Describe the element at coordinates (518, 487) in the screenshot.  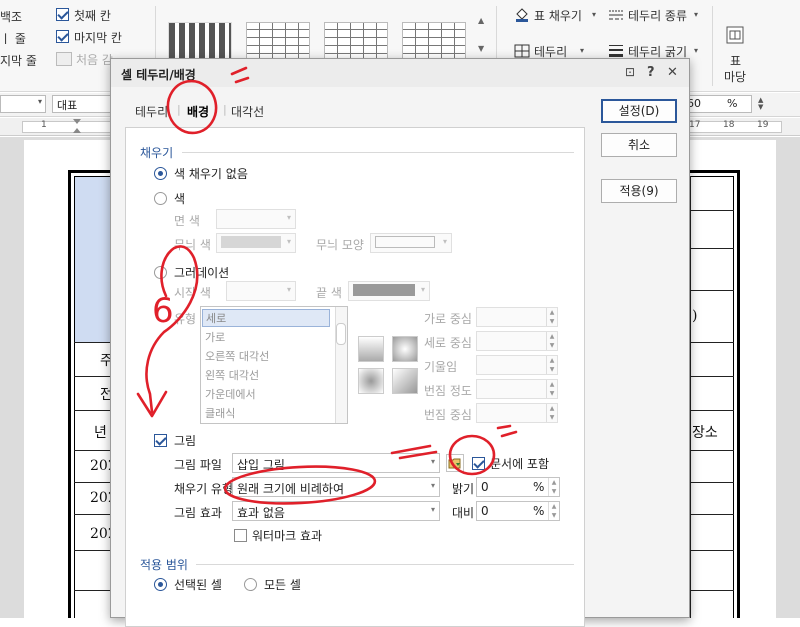
I see `brightness-input: 0 % ▲ ▼` at that location.